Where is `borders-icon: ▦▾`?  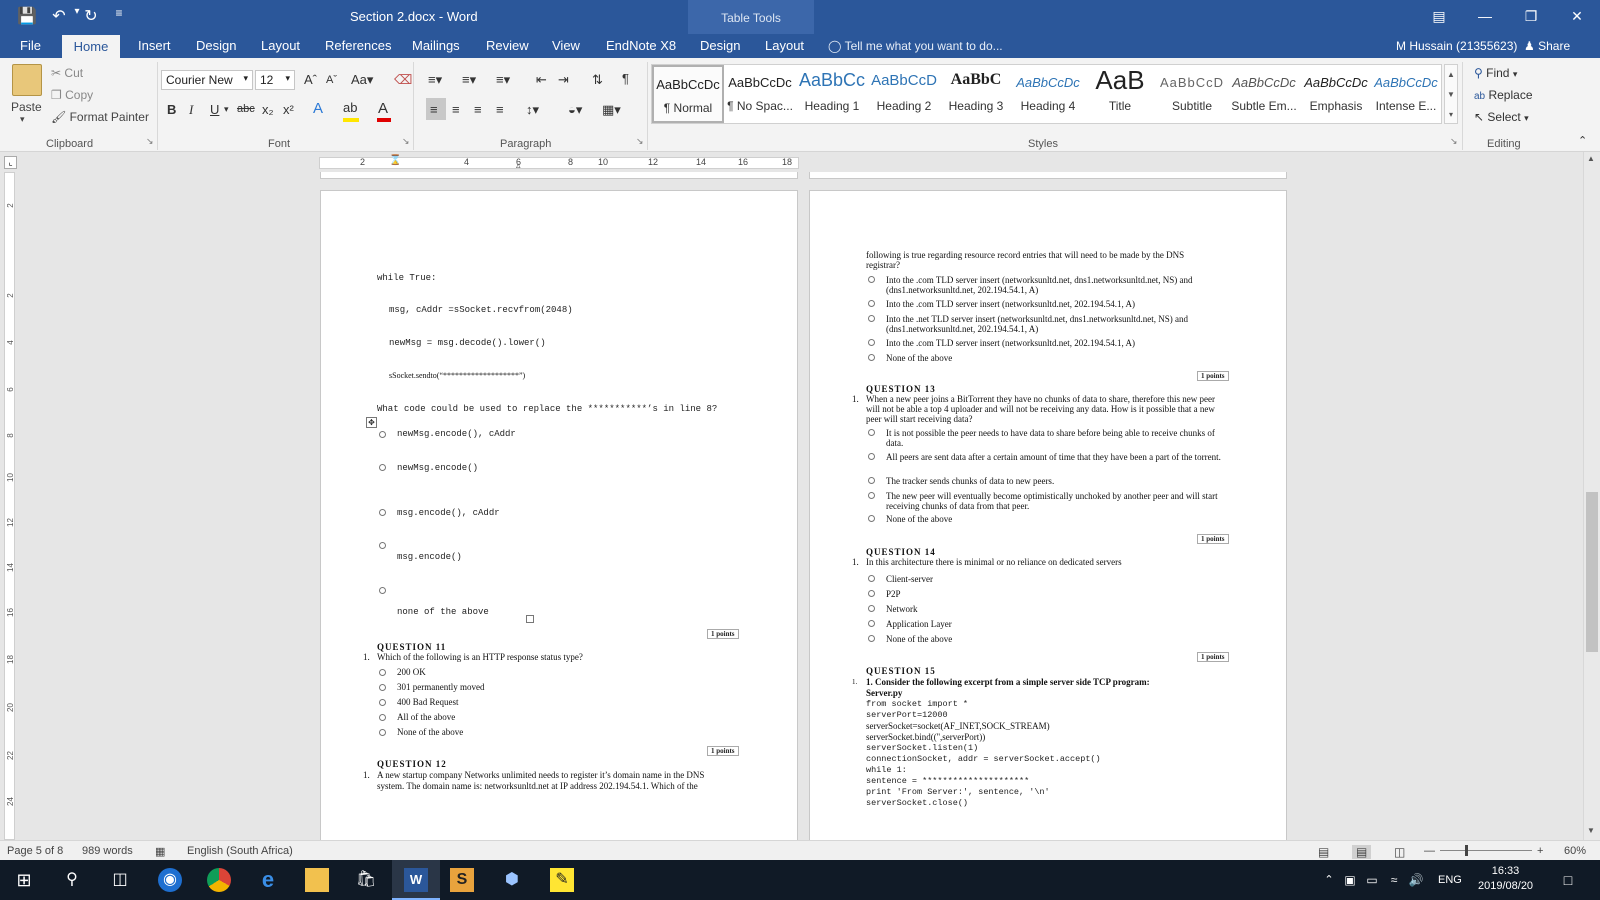 borders-icon: ▦▾ is located at coordinates (611, 110).